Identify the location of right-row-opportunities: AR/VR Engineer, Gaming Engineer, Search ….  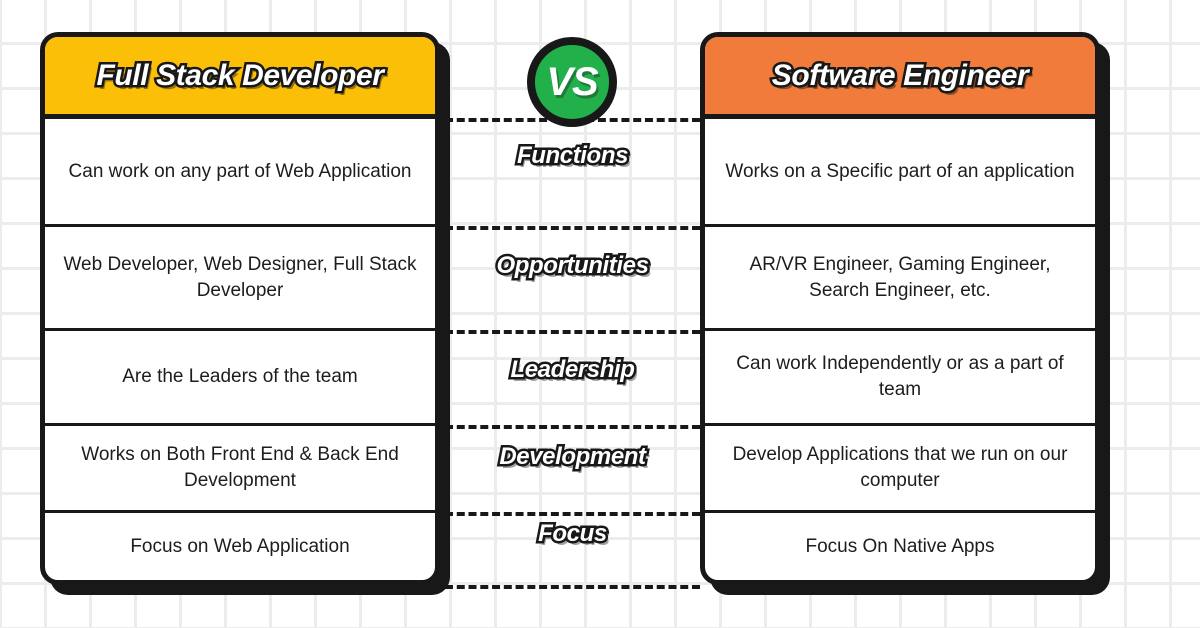
(900, 279).